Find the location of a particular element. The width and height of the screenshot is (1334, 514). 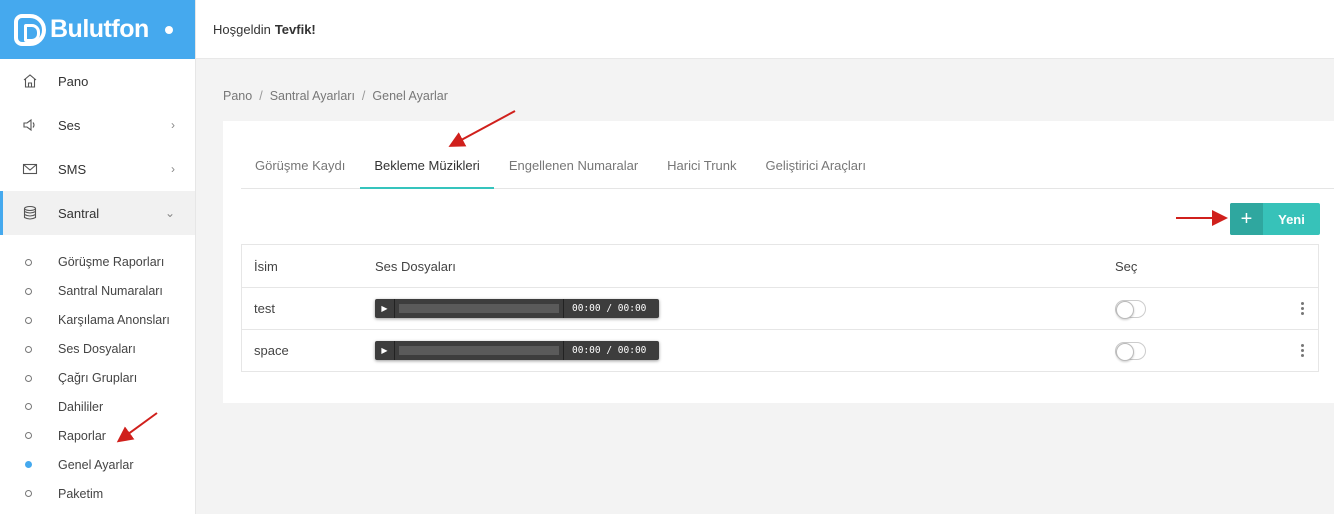

column-header-select: Seç is located at coordinates (1126, 266).